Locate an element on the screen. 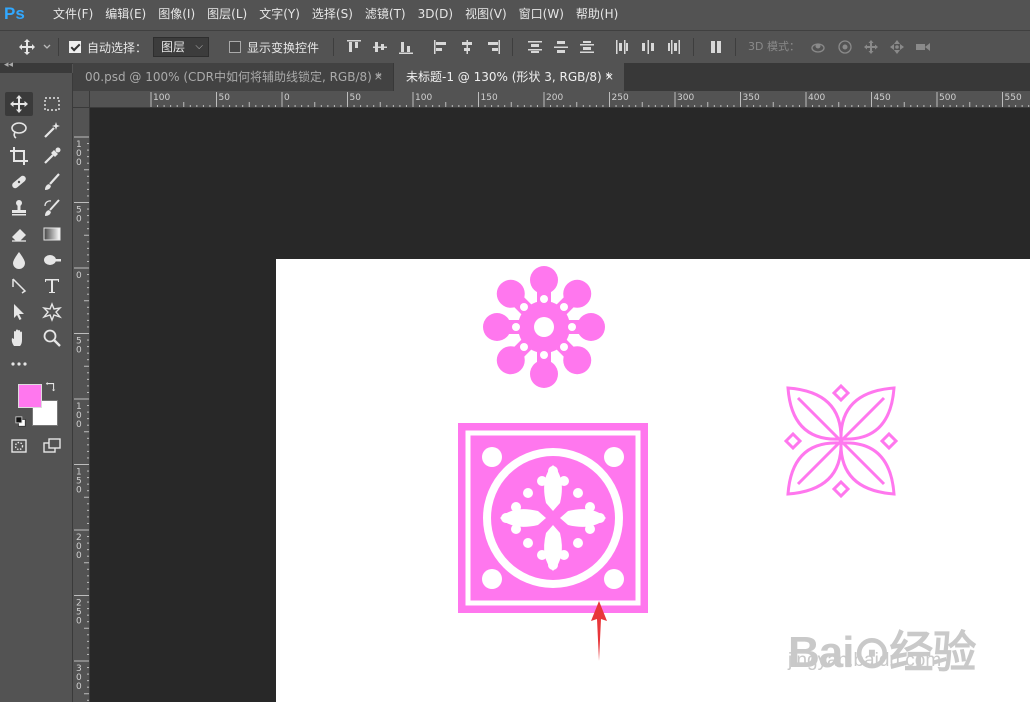 The height and width of the screenshot is (702, 1030). menu-select: 选择(S) is located at coordinates (332, 14).